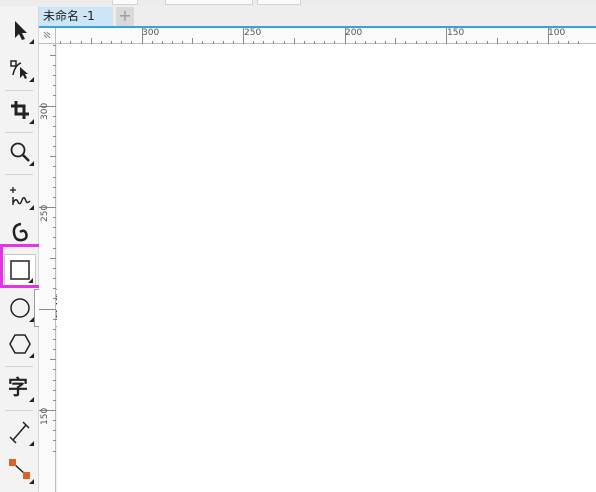  What do you see at coordinates (20, 470) in the screenshot?
I see `connector-tool` at bounding box center [20, 470].